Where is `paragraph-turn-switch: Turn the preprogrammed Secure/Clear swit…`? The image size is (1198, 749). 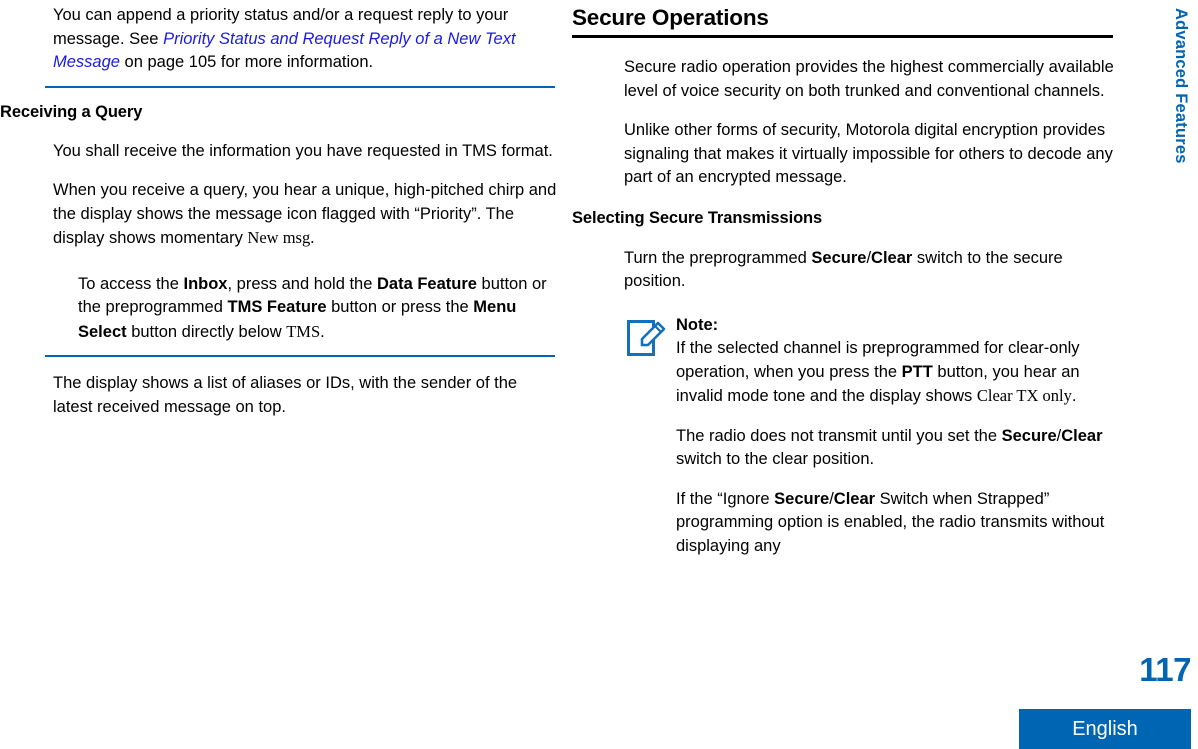 paragraph-turn-switch: Turn the preprogrammed Secure/Clear swit… is located at coordinates (870, 270).